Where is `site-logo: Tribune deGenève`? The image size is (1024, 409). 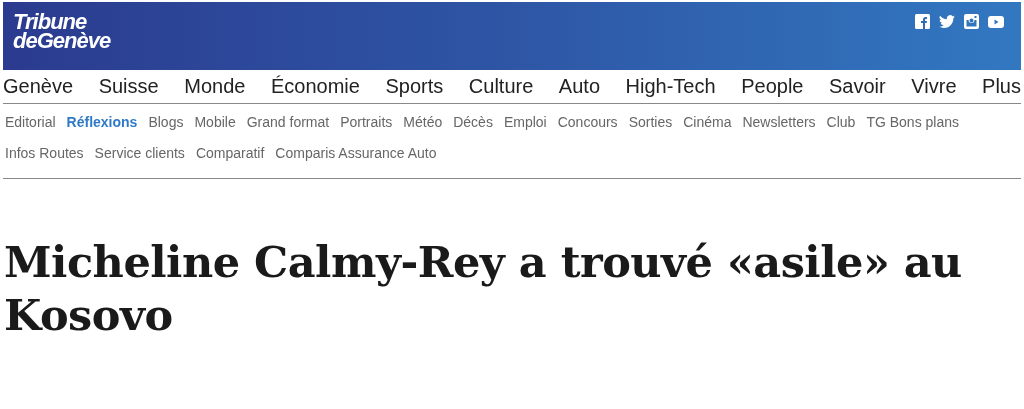
site-logo: Tribune deGenève is located at coordinates (57, 26).